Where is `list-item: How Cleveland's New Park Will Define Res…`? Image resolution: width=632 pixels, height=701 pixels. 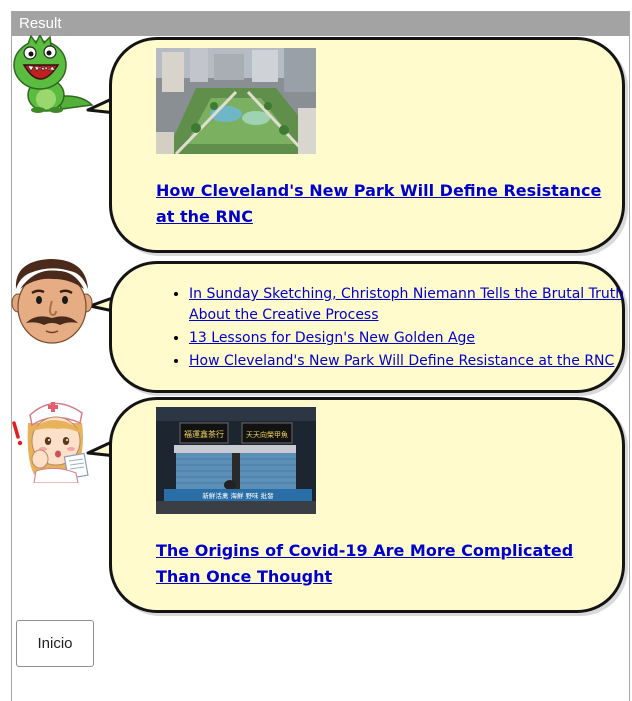
list-item: How Cleveland's New Park Will Define Res… is located at coordinates (409, 361).